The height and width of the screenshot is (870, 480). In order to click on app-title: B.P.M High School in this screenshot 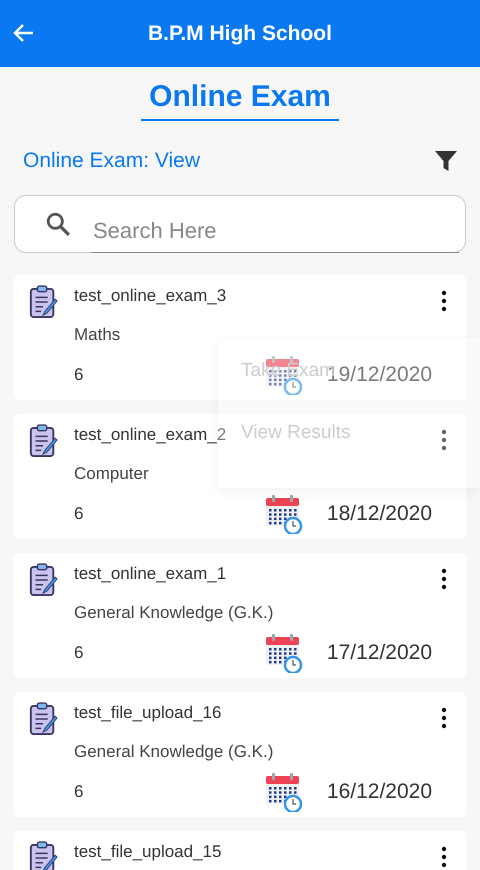, I will do `click(240, 34)`.